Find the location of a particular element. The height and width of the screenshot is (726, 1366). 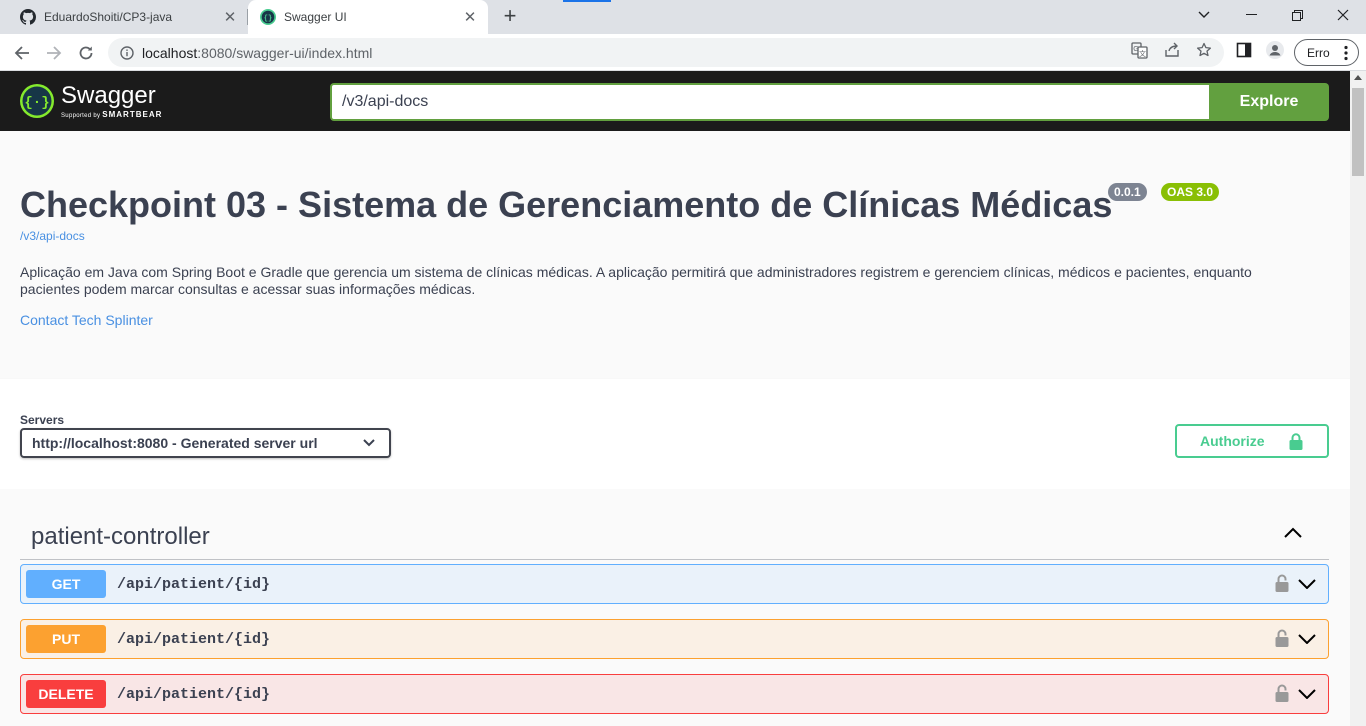

reload-icon is located at coordinates (86, 53).